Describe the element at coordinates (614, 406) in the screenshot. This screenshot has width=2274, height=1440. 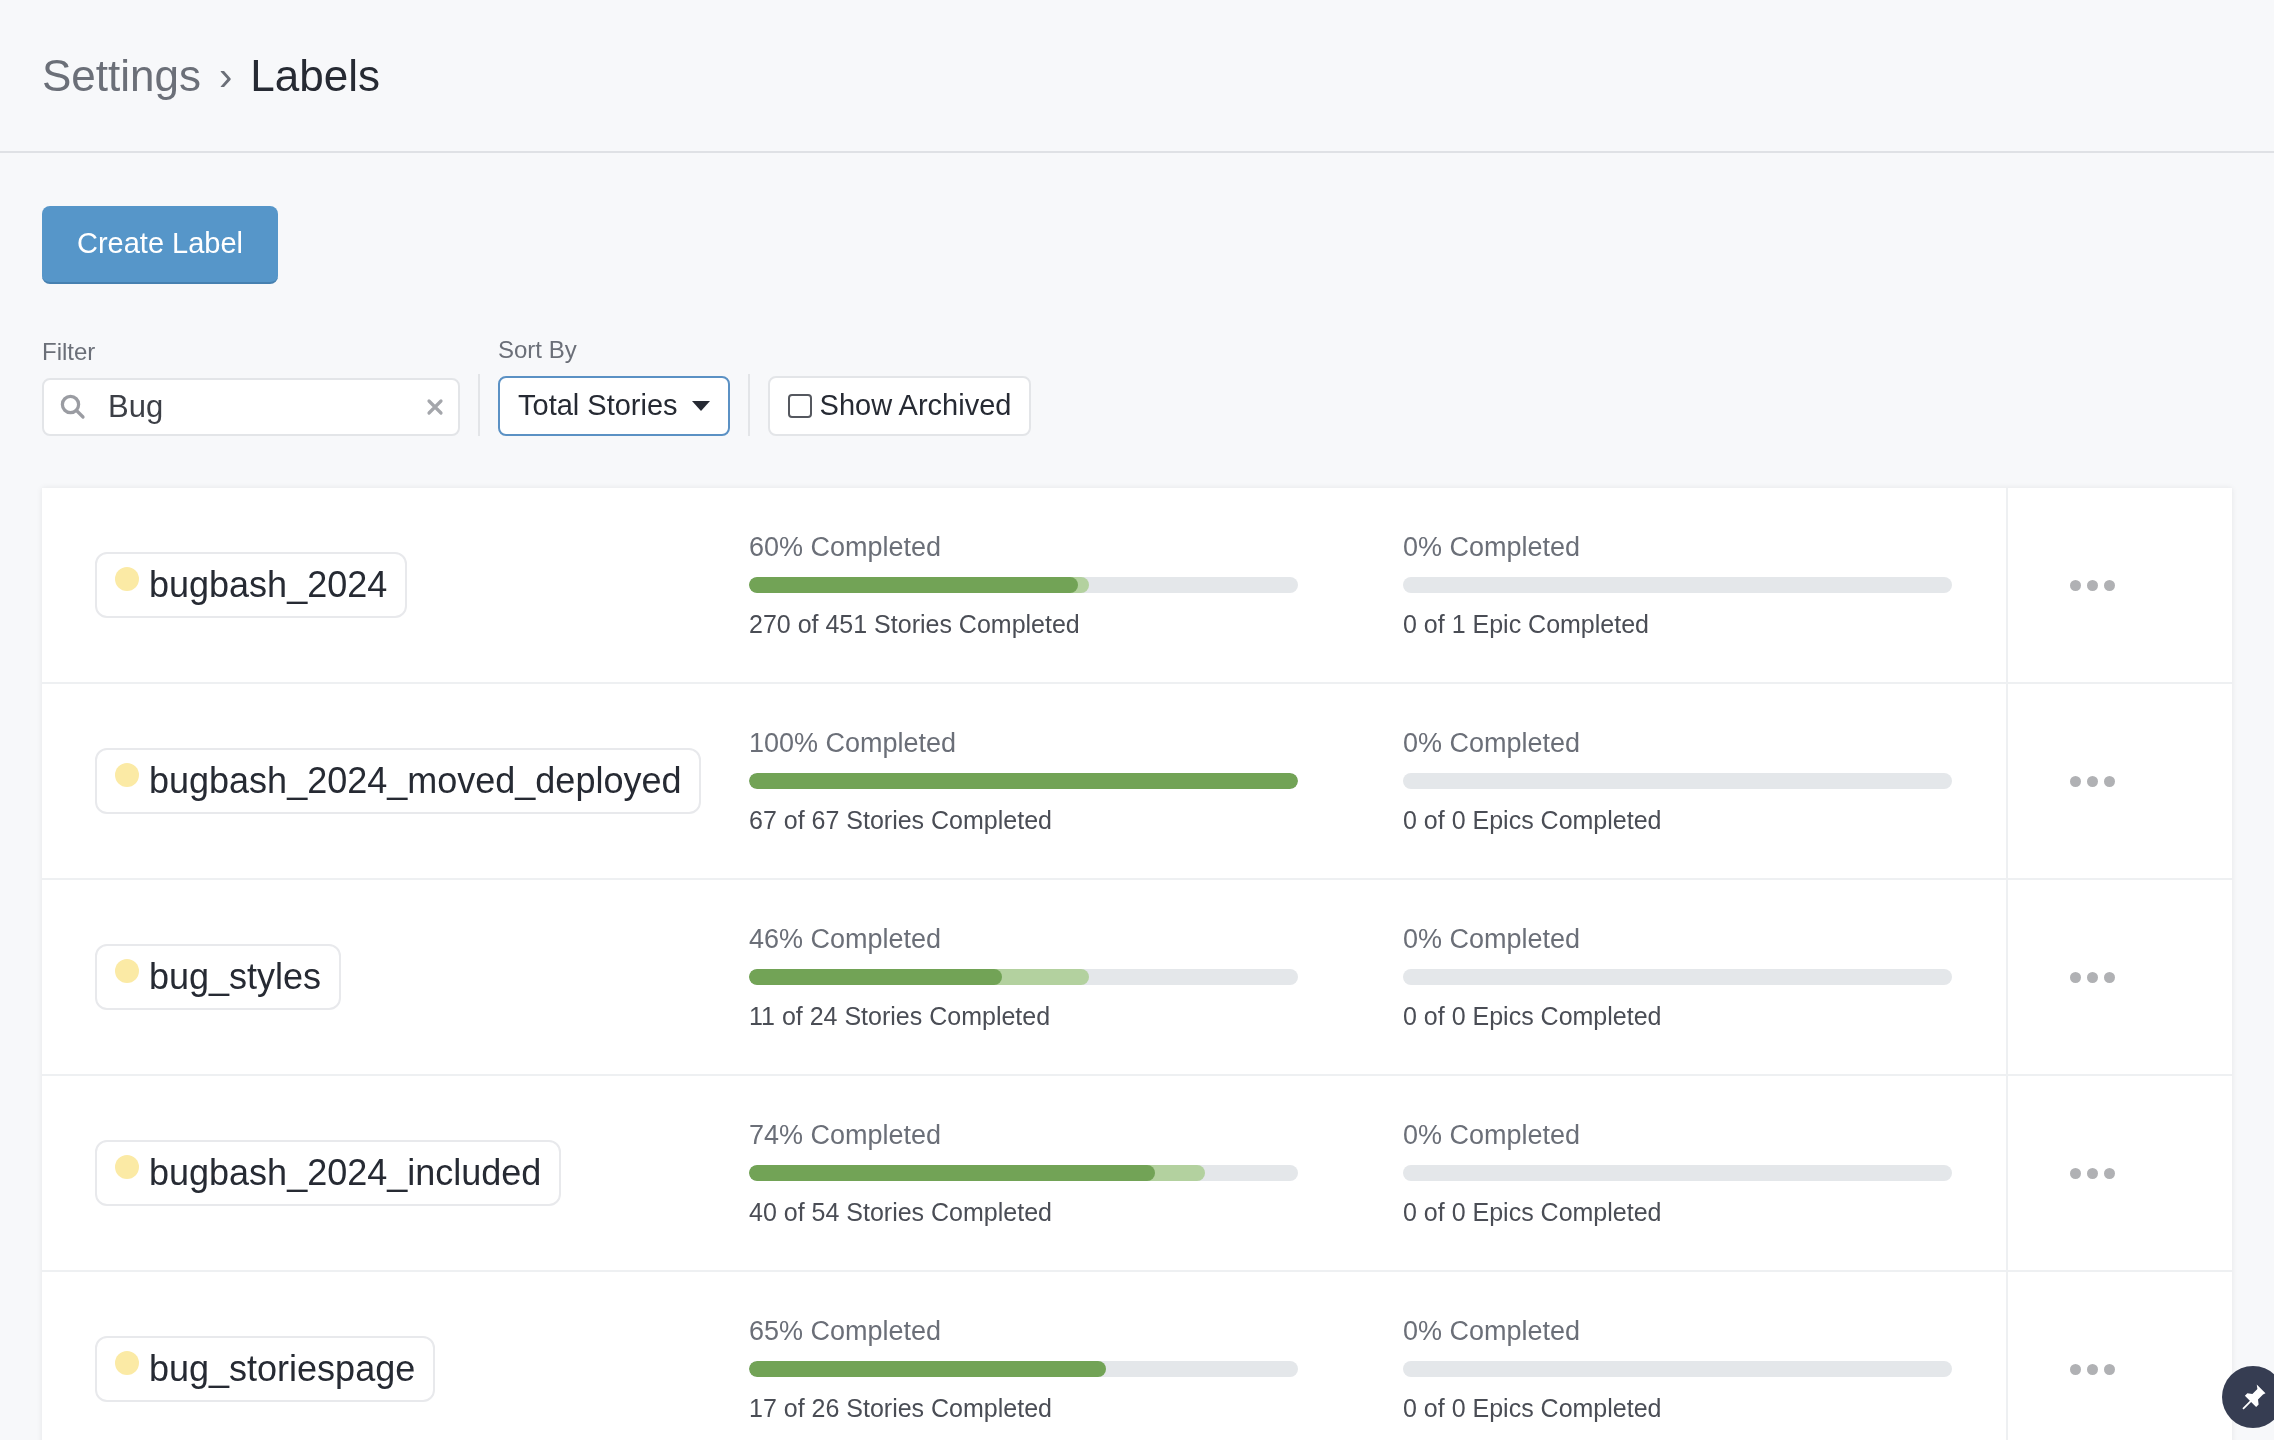
I see `sort-dropdown: Total Stories` at that location.